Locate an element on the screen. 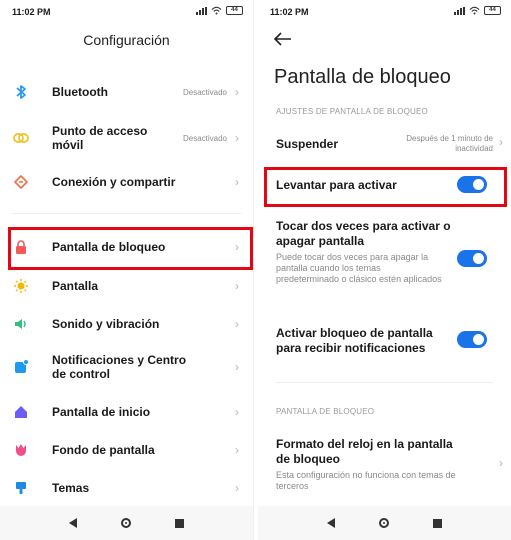 The width and height of the screenshot is (511, 540). page-title: Pantalla de bloqueo is located at coordinates (362, 77).